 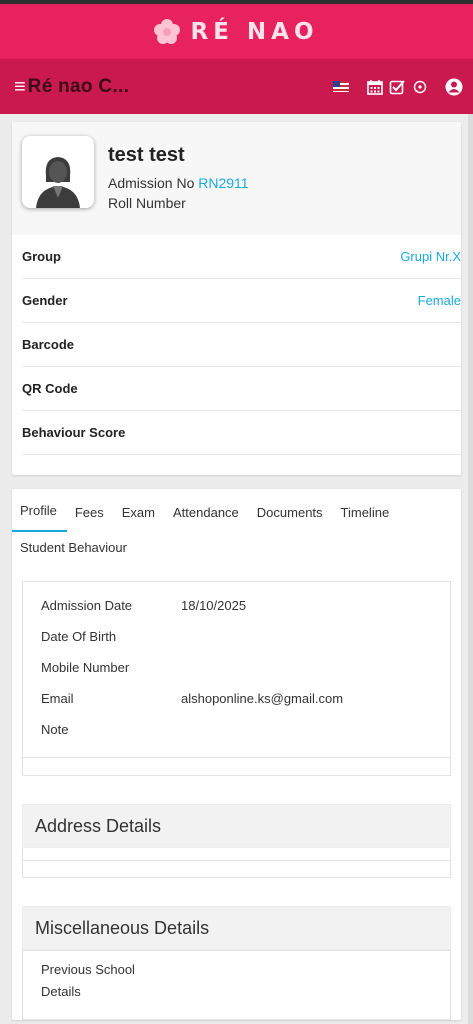 I want to click on info-label: Mobile Number, so click(x=85, y=667).